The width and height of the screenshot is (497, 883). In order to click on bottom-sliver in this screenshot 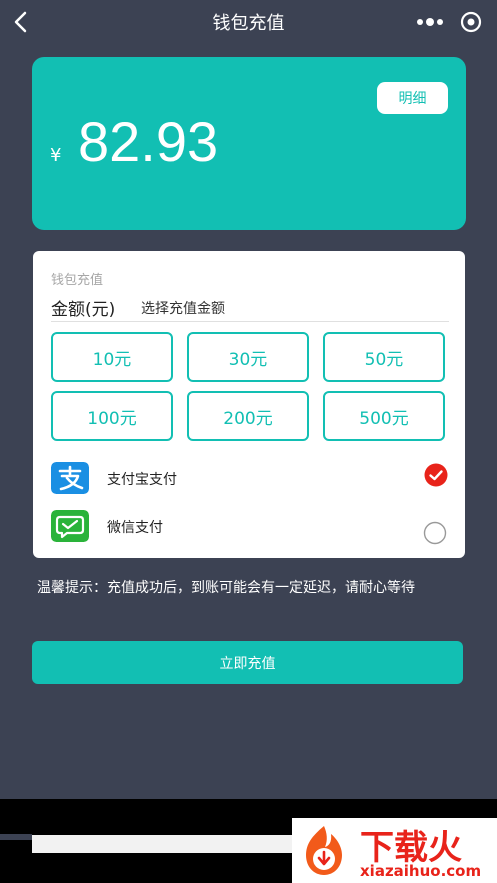, I will do `click(16, 837)`.